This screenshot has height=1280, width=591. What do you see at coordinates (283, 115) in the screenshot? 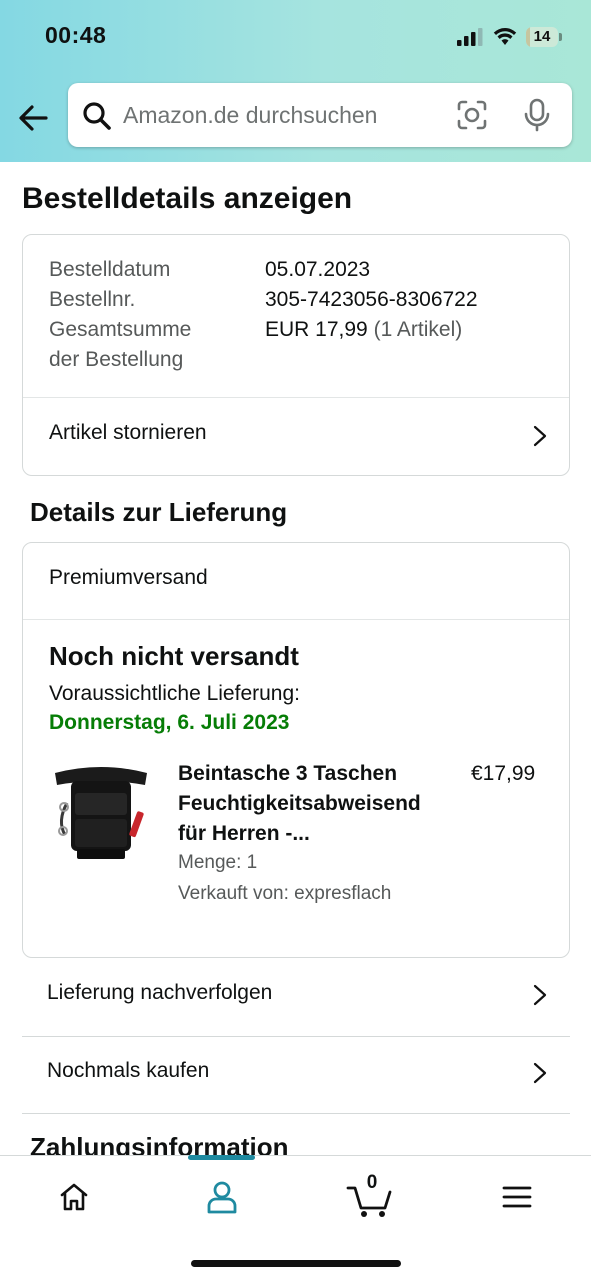
I see `search-input` at bounding box center [283, 115].